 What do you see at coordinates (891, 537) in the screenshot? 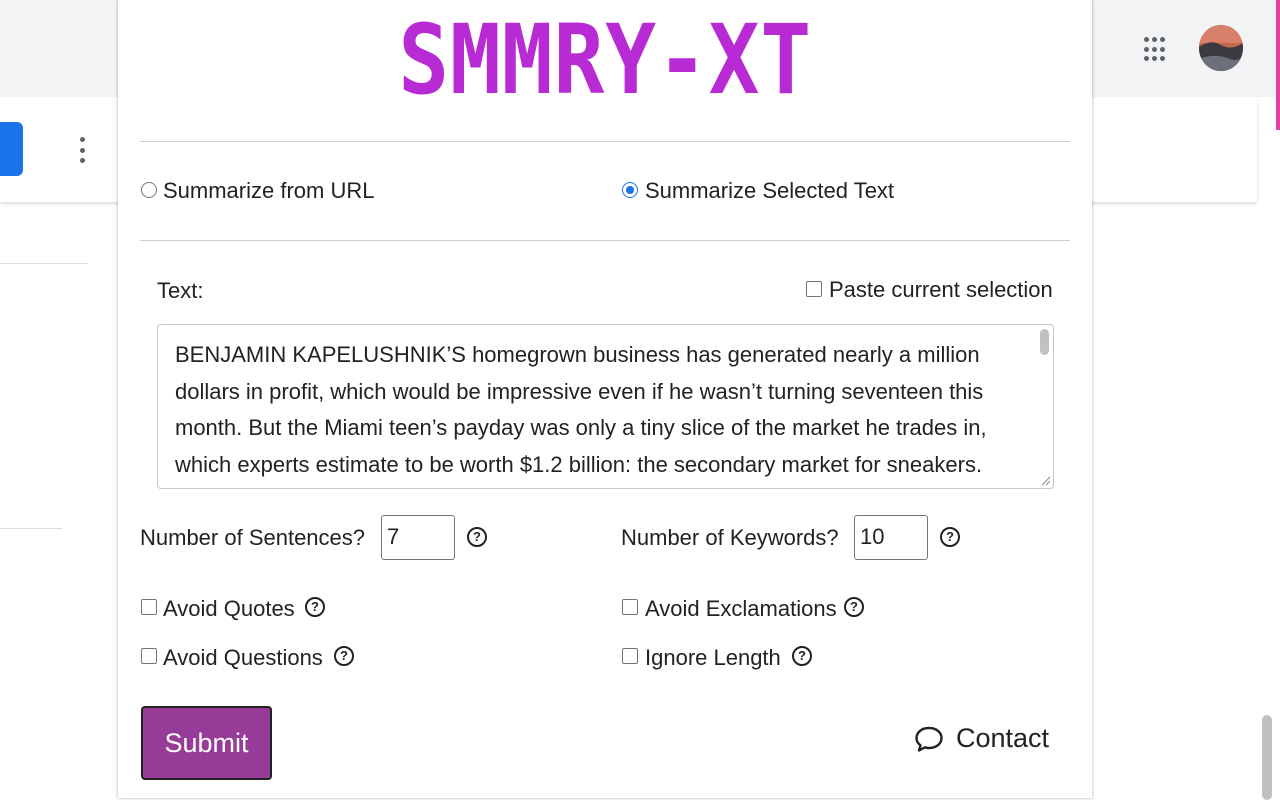
I see `keywords-input: 10` at bounding box center [891, 537].